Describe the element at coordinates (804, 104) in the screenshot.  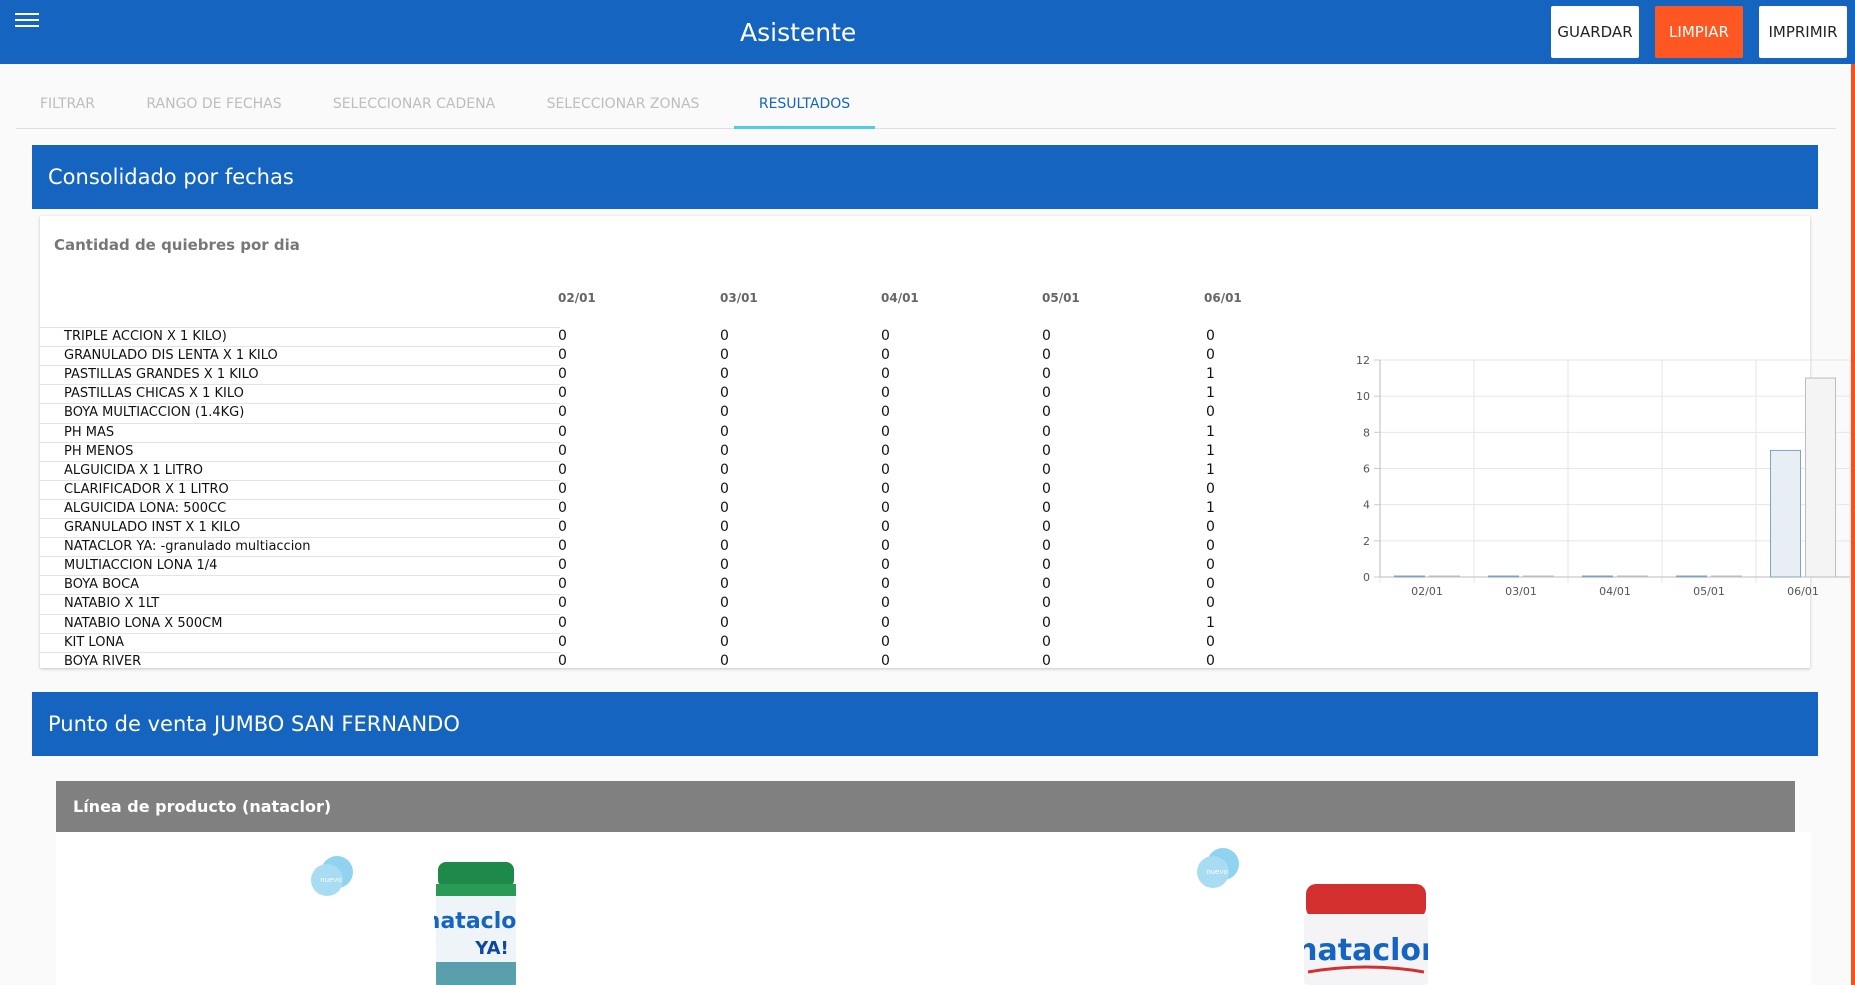
I see `tab-resultados: RESULTADOS` at that location.